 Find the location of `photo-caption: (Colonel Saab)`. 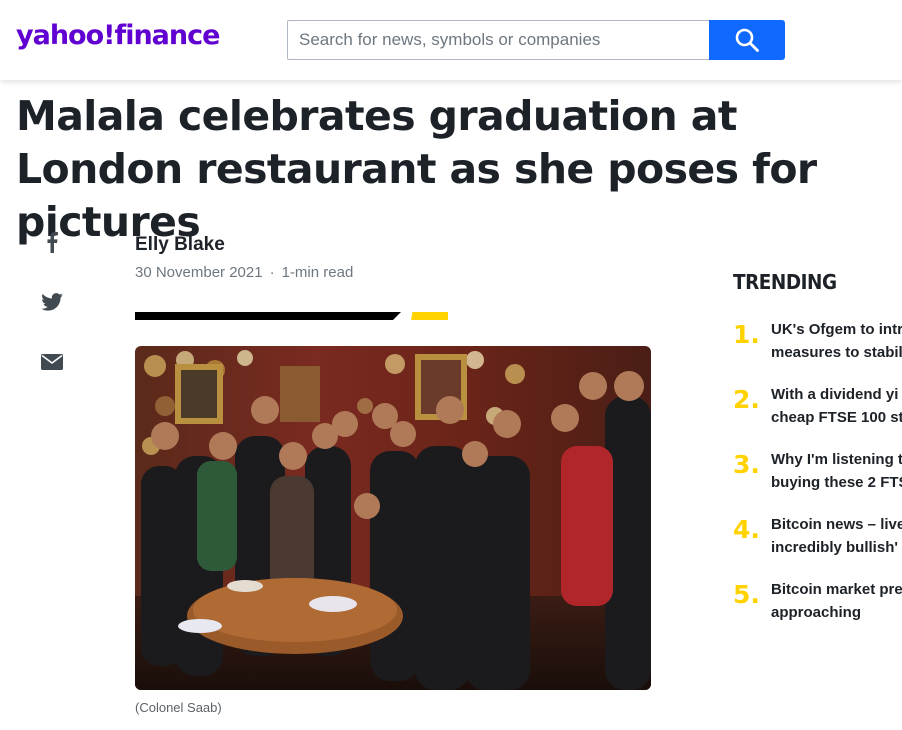

photo-caption: (Colonel Saab) is located at coordinates (178, 707).